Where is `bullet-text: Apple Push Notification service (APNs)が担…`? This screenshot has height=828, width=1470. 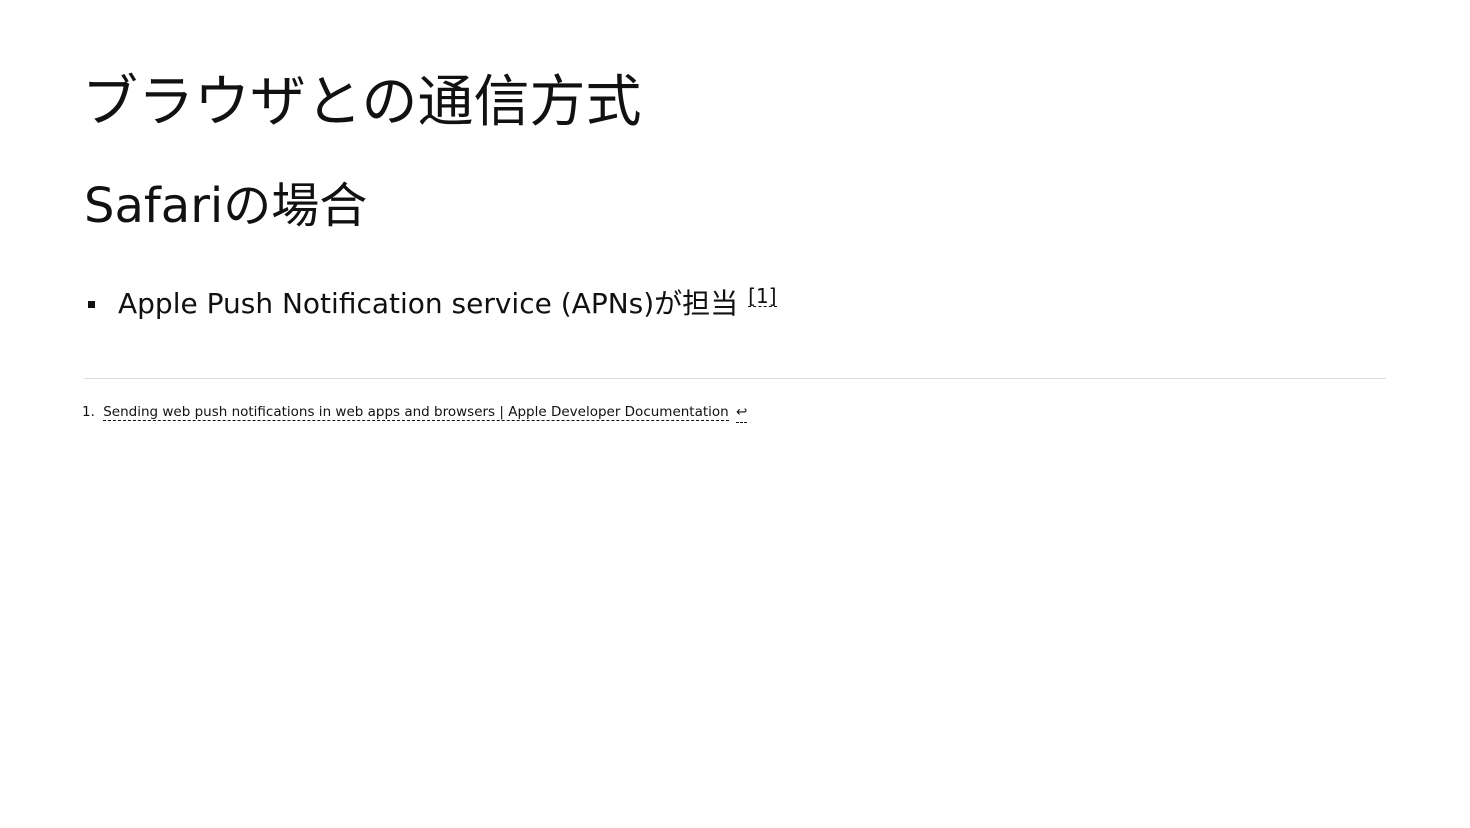 bullet-text: Apple Push Notification service (APNs)が担… is located at coordinates (428, 303).